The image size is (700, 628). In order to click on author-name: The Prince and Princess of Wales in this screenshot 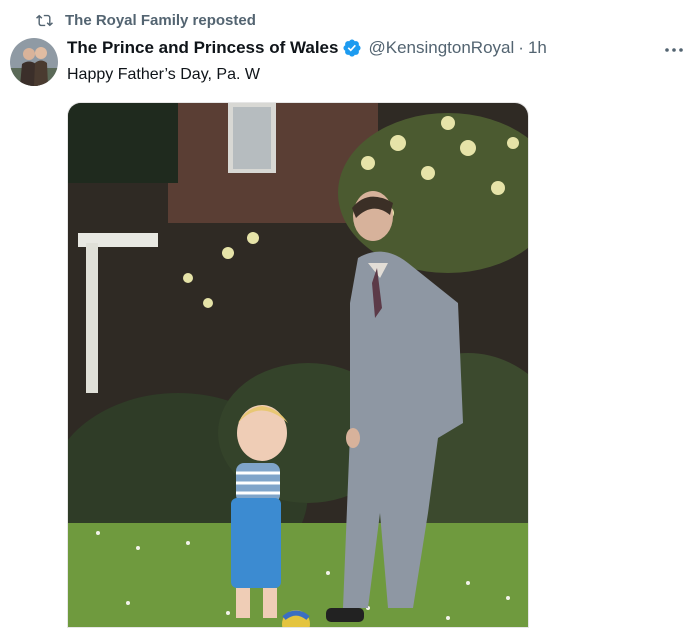, I will do `click(202, 48)`.